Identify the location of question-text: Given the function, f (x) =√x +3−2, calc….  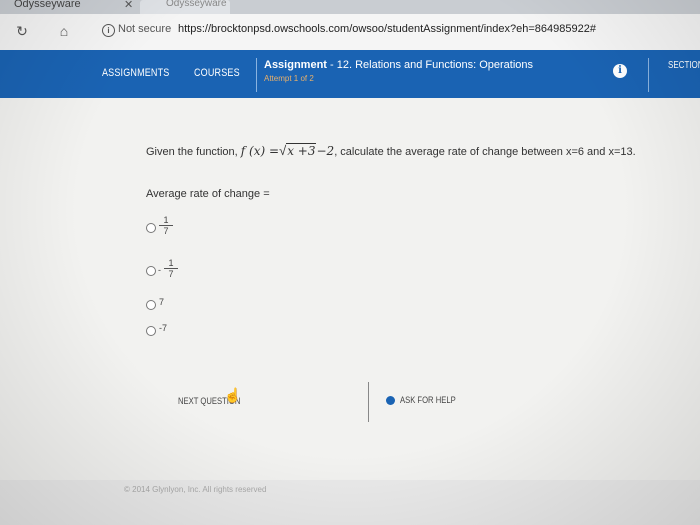
(391, 150).